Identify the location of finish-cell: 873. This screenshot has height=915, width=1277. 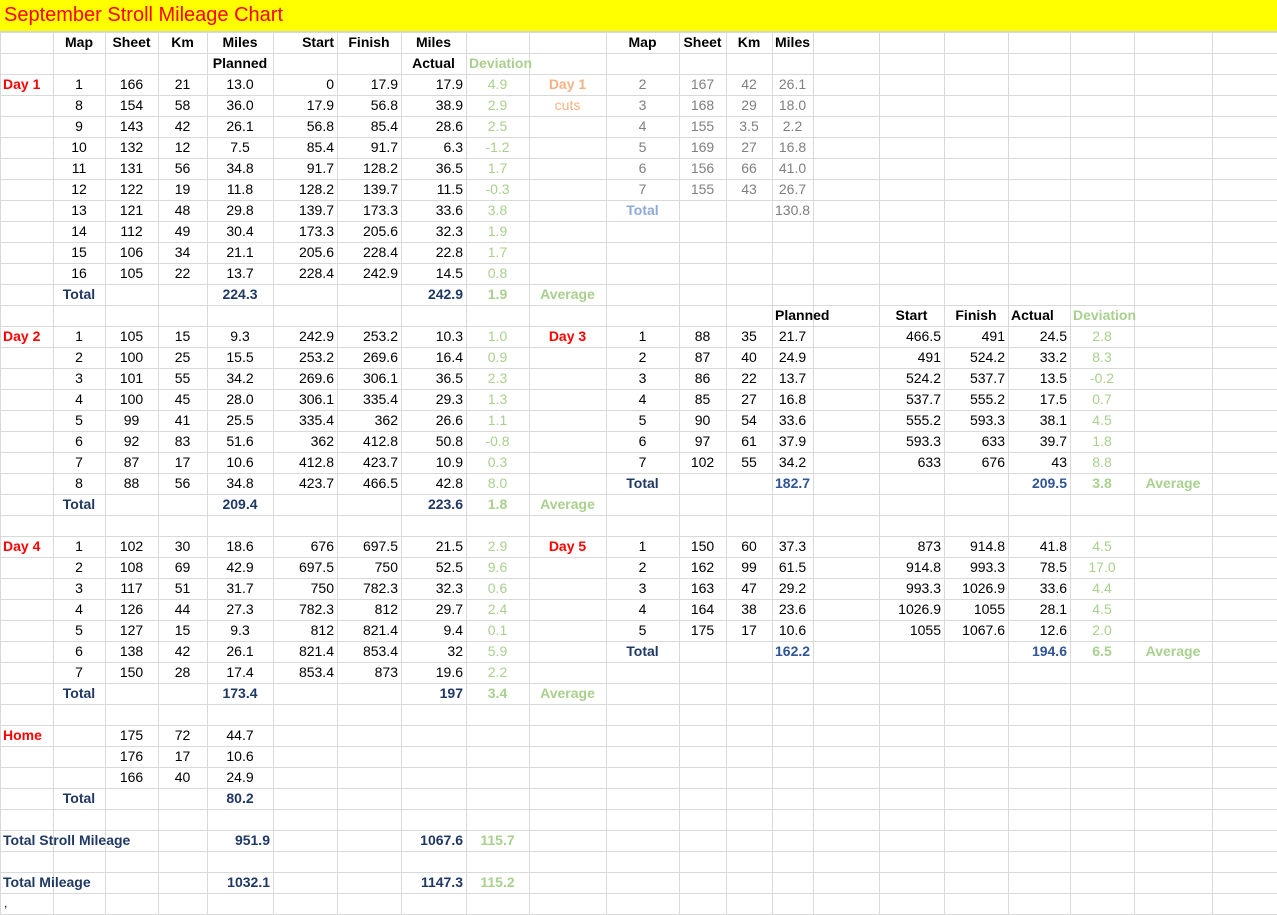
(386, 672).